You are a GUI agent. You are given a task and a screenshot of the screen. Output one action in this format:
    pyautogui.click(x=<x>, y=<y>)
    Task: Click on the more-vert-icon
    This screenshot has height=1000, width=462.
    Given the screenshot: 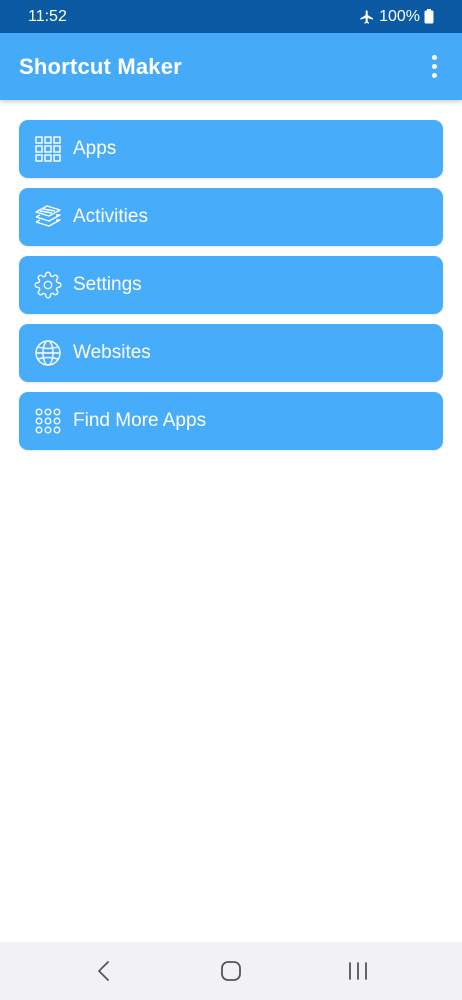 What is the action you would take?
    pyautogui.click(x=434, y=67)
    